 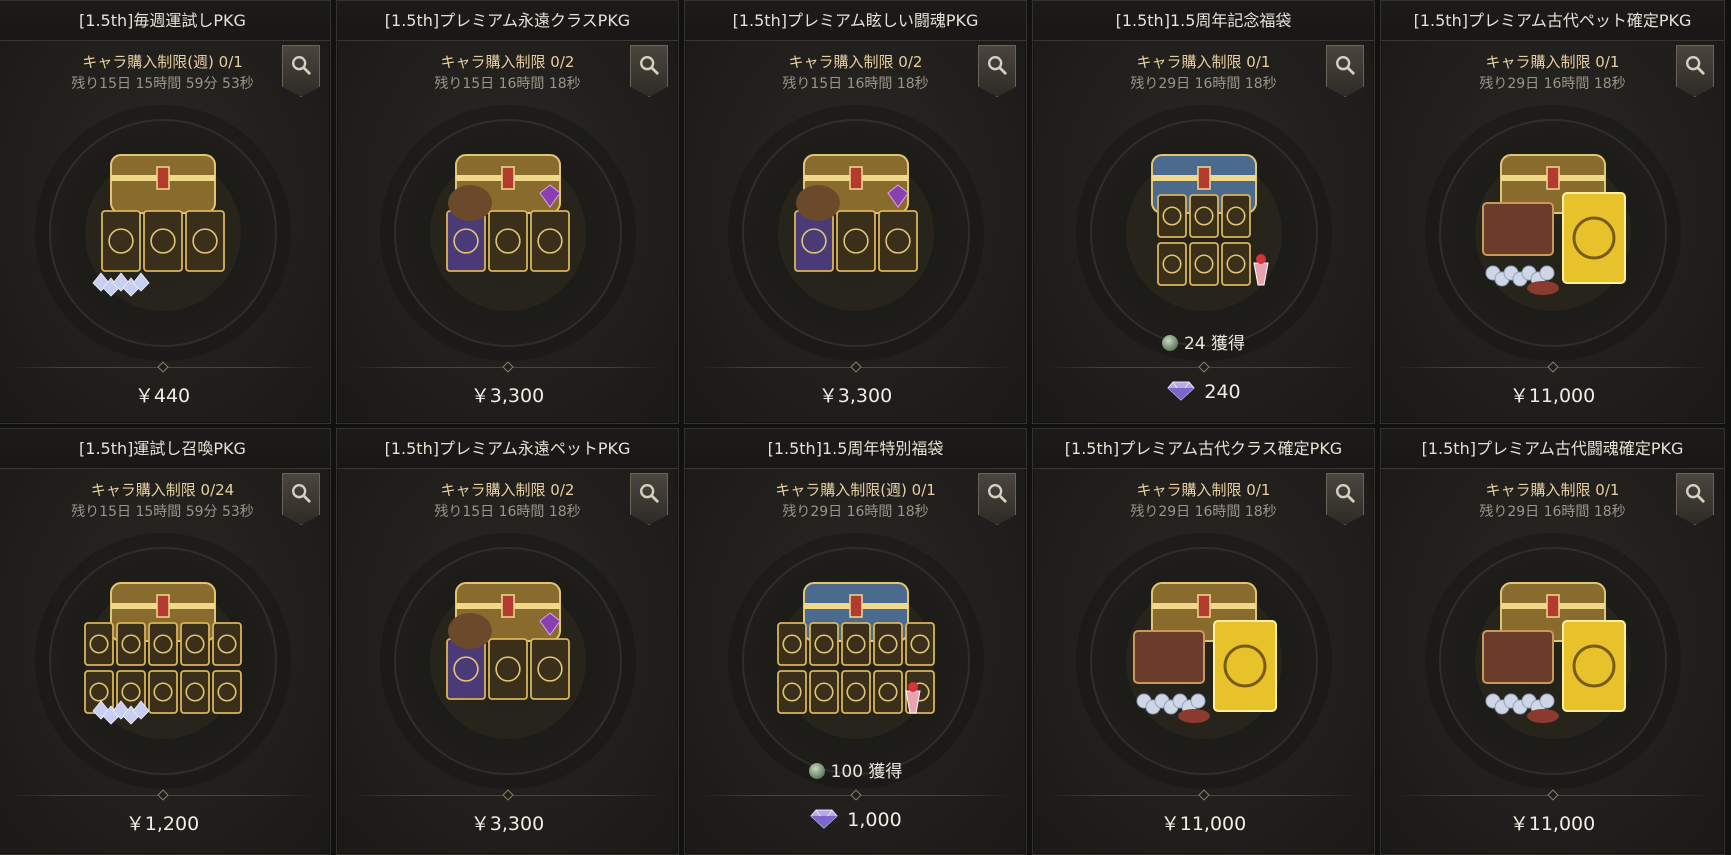 I want to click on package-title: [1.5th]プレミアム永遠クラスPKG, so click(x=507, y=21).